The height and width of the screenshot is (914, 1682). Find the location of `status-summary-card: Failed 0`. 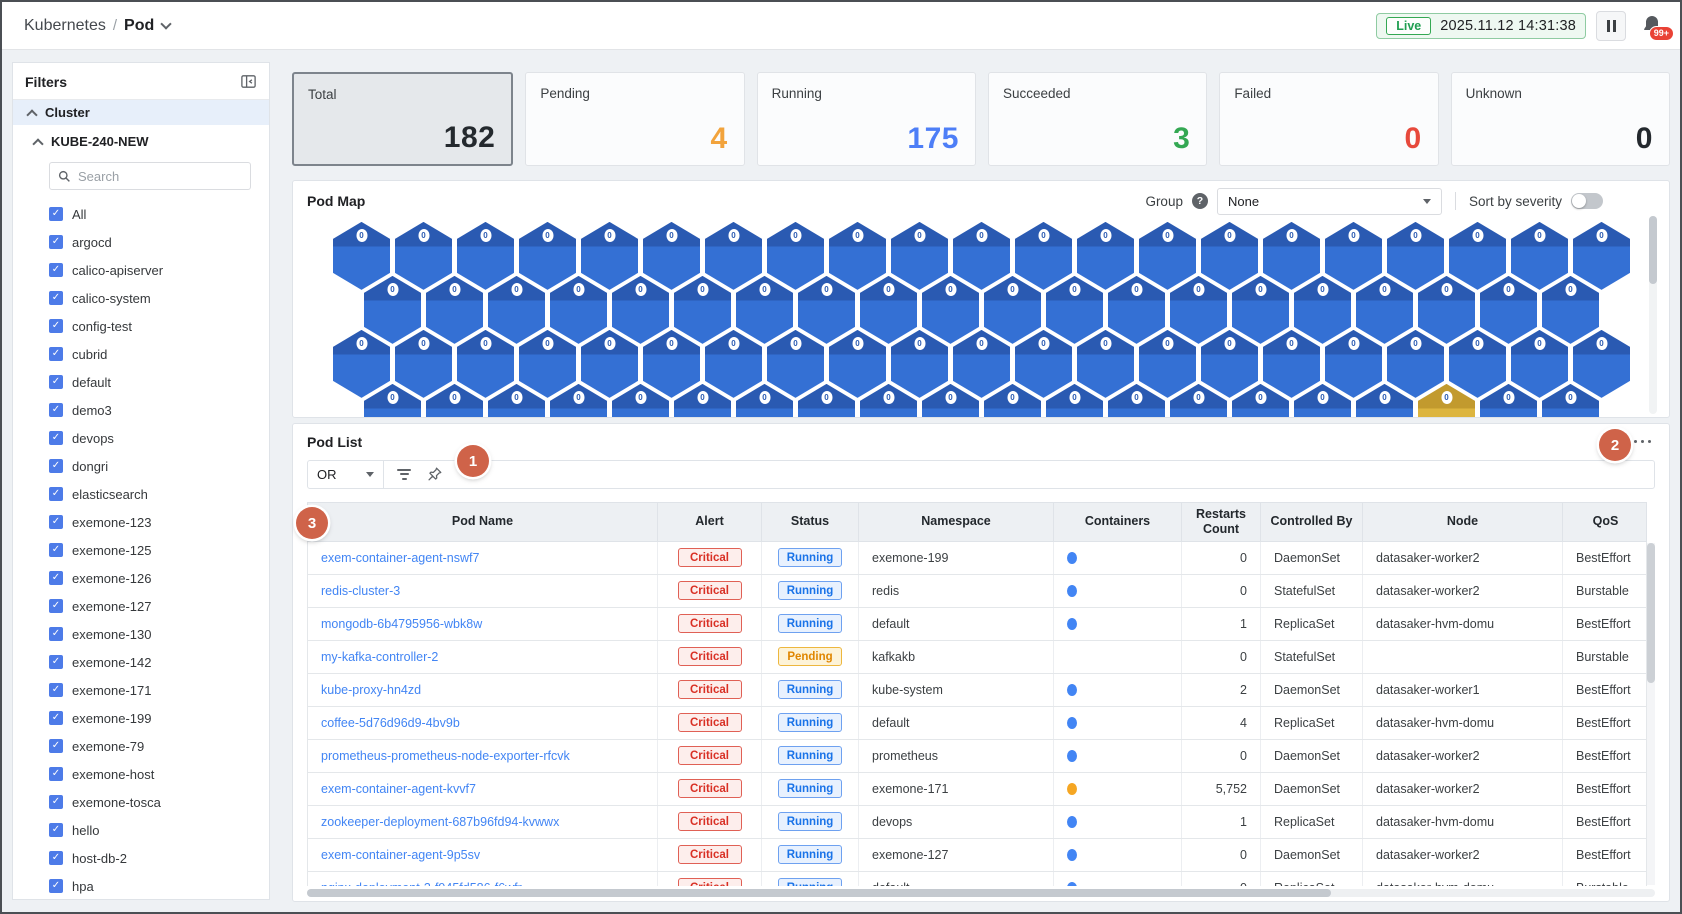

status-summary-card: Failed 0 is located at coordinates (1329, 119).